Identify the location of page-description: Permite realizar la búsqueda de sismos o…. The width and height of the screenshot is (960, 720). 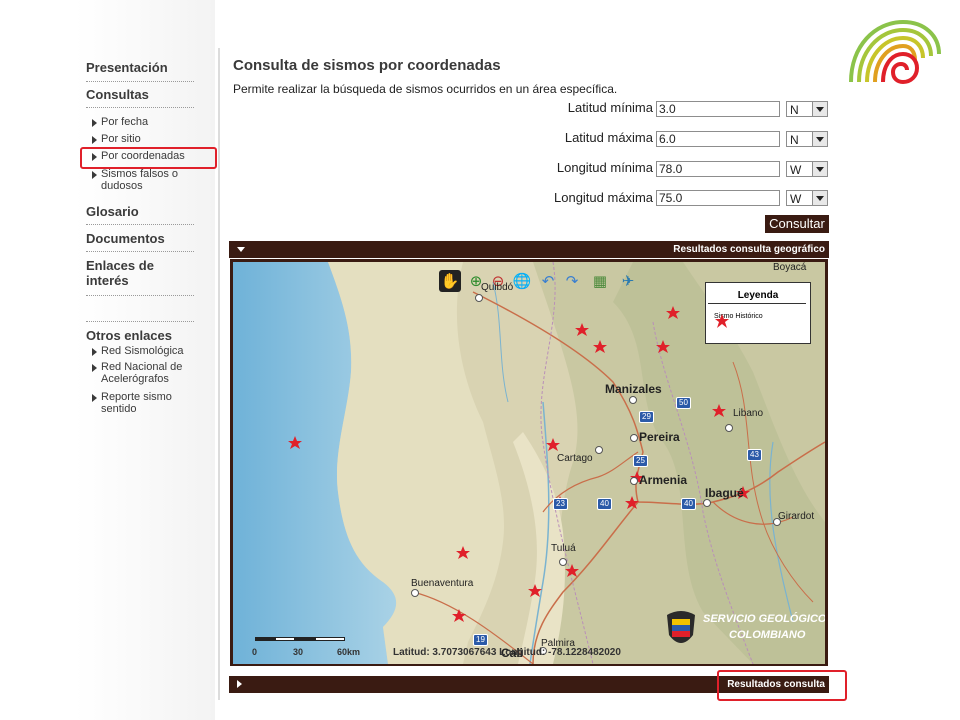
(425, 89).